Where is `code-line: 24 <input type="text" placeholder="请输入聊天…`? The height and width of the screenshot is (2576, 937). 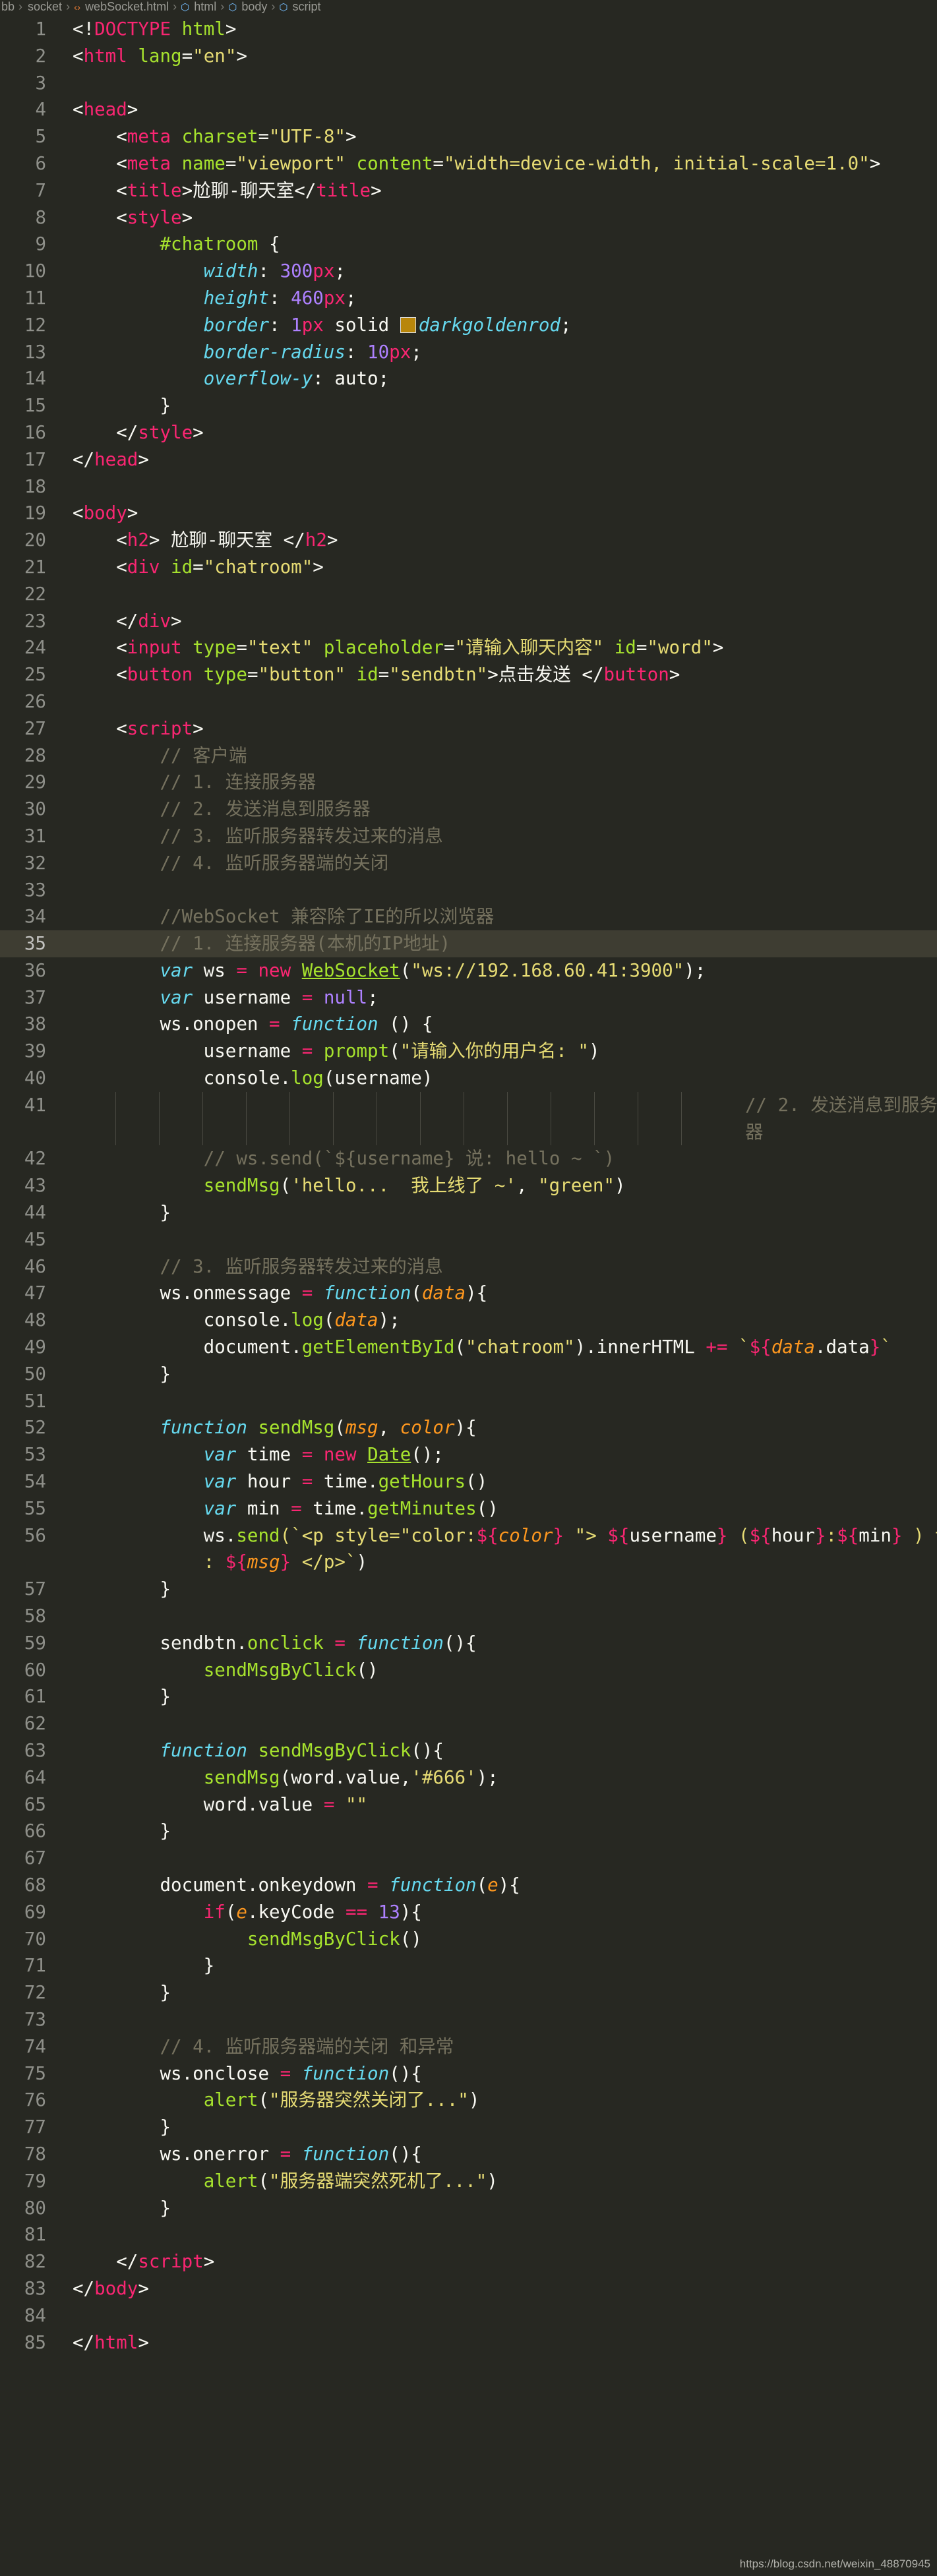
code-line: 24 <input type="text" placeholder="请输入聊天… is located at coordinates (468, 647).